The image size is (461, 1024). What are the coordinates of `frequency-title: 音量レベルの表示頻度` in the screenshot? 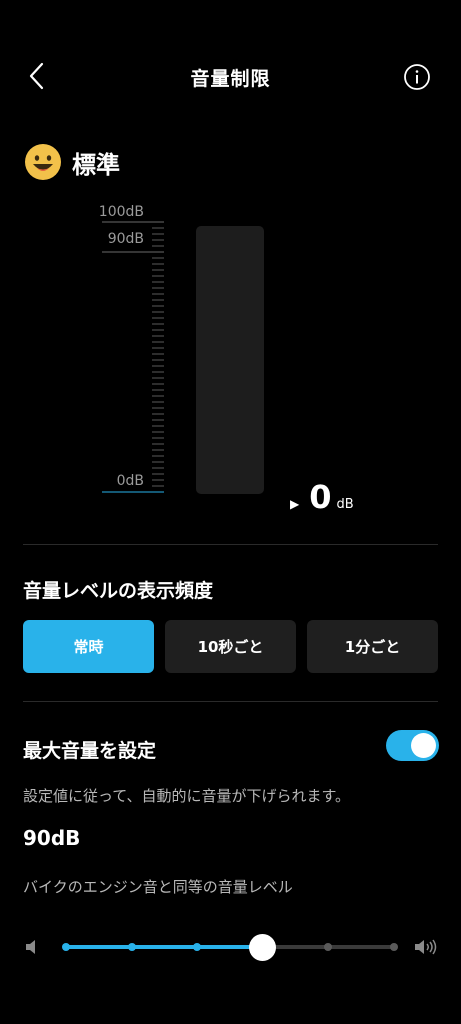 It's located at (118, 591).